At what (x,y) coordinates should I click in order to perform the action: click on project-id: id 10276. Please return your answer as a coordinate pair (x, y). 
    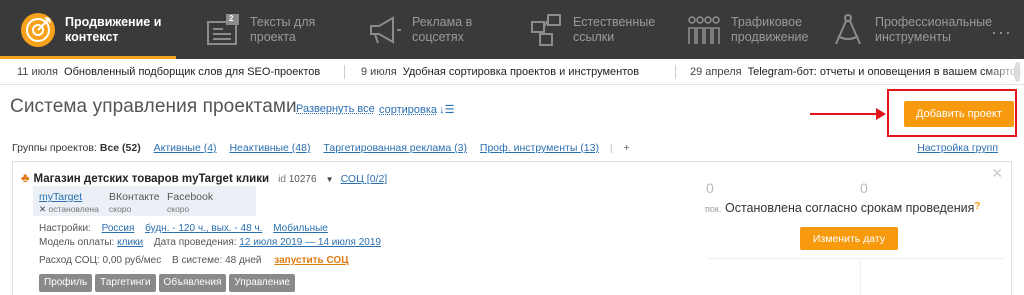
    Looking at the image, I should click on (297, 179).